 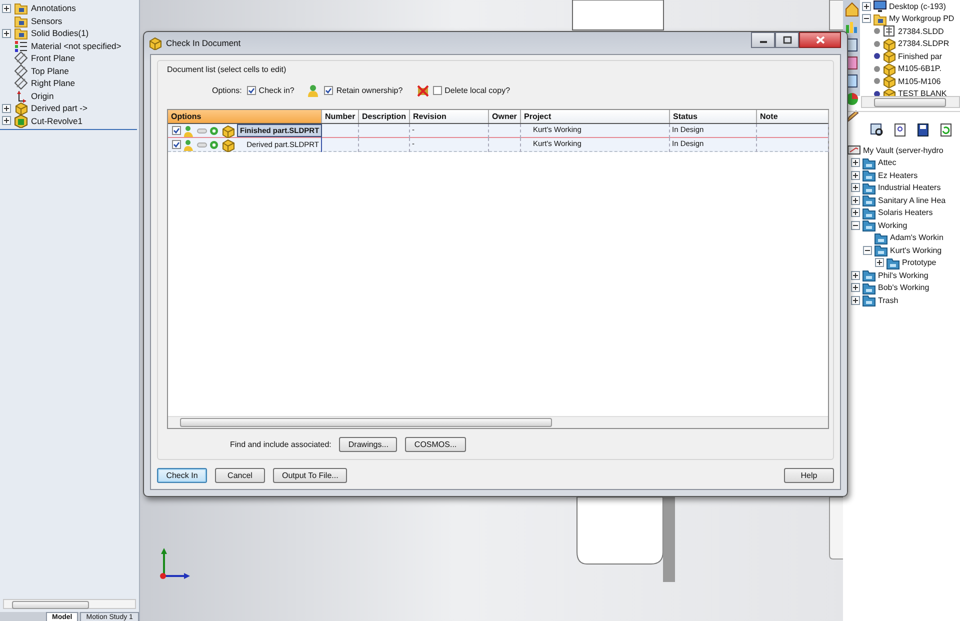 I want to click on column-header: Status, so click(x=713, y=116).